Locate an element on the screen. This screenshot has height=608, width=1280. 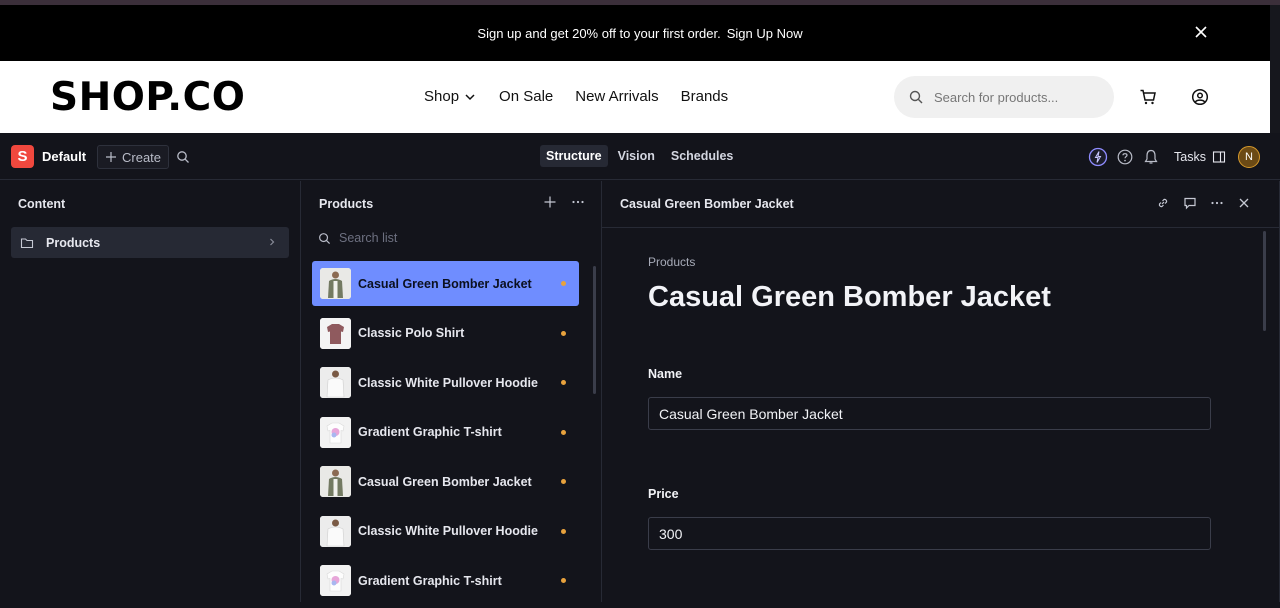
folder-icon is located at coordinates (27, 242).